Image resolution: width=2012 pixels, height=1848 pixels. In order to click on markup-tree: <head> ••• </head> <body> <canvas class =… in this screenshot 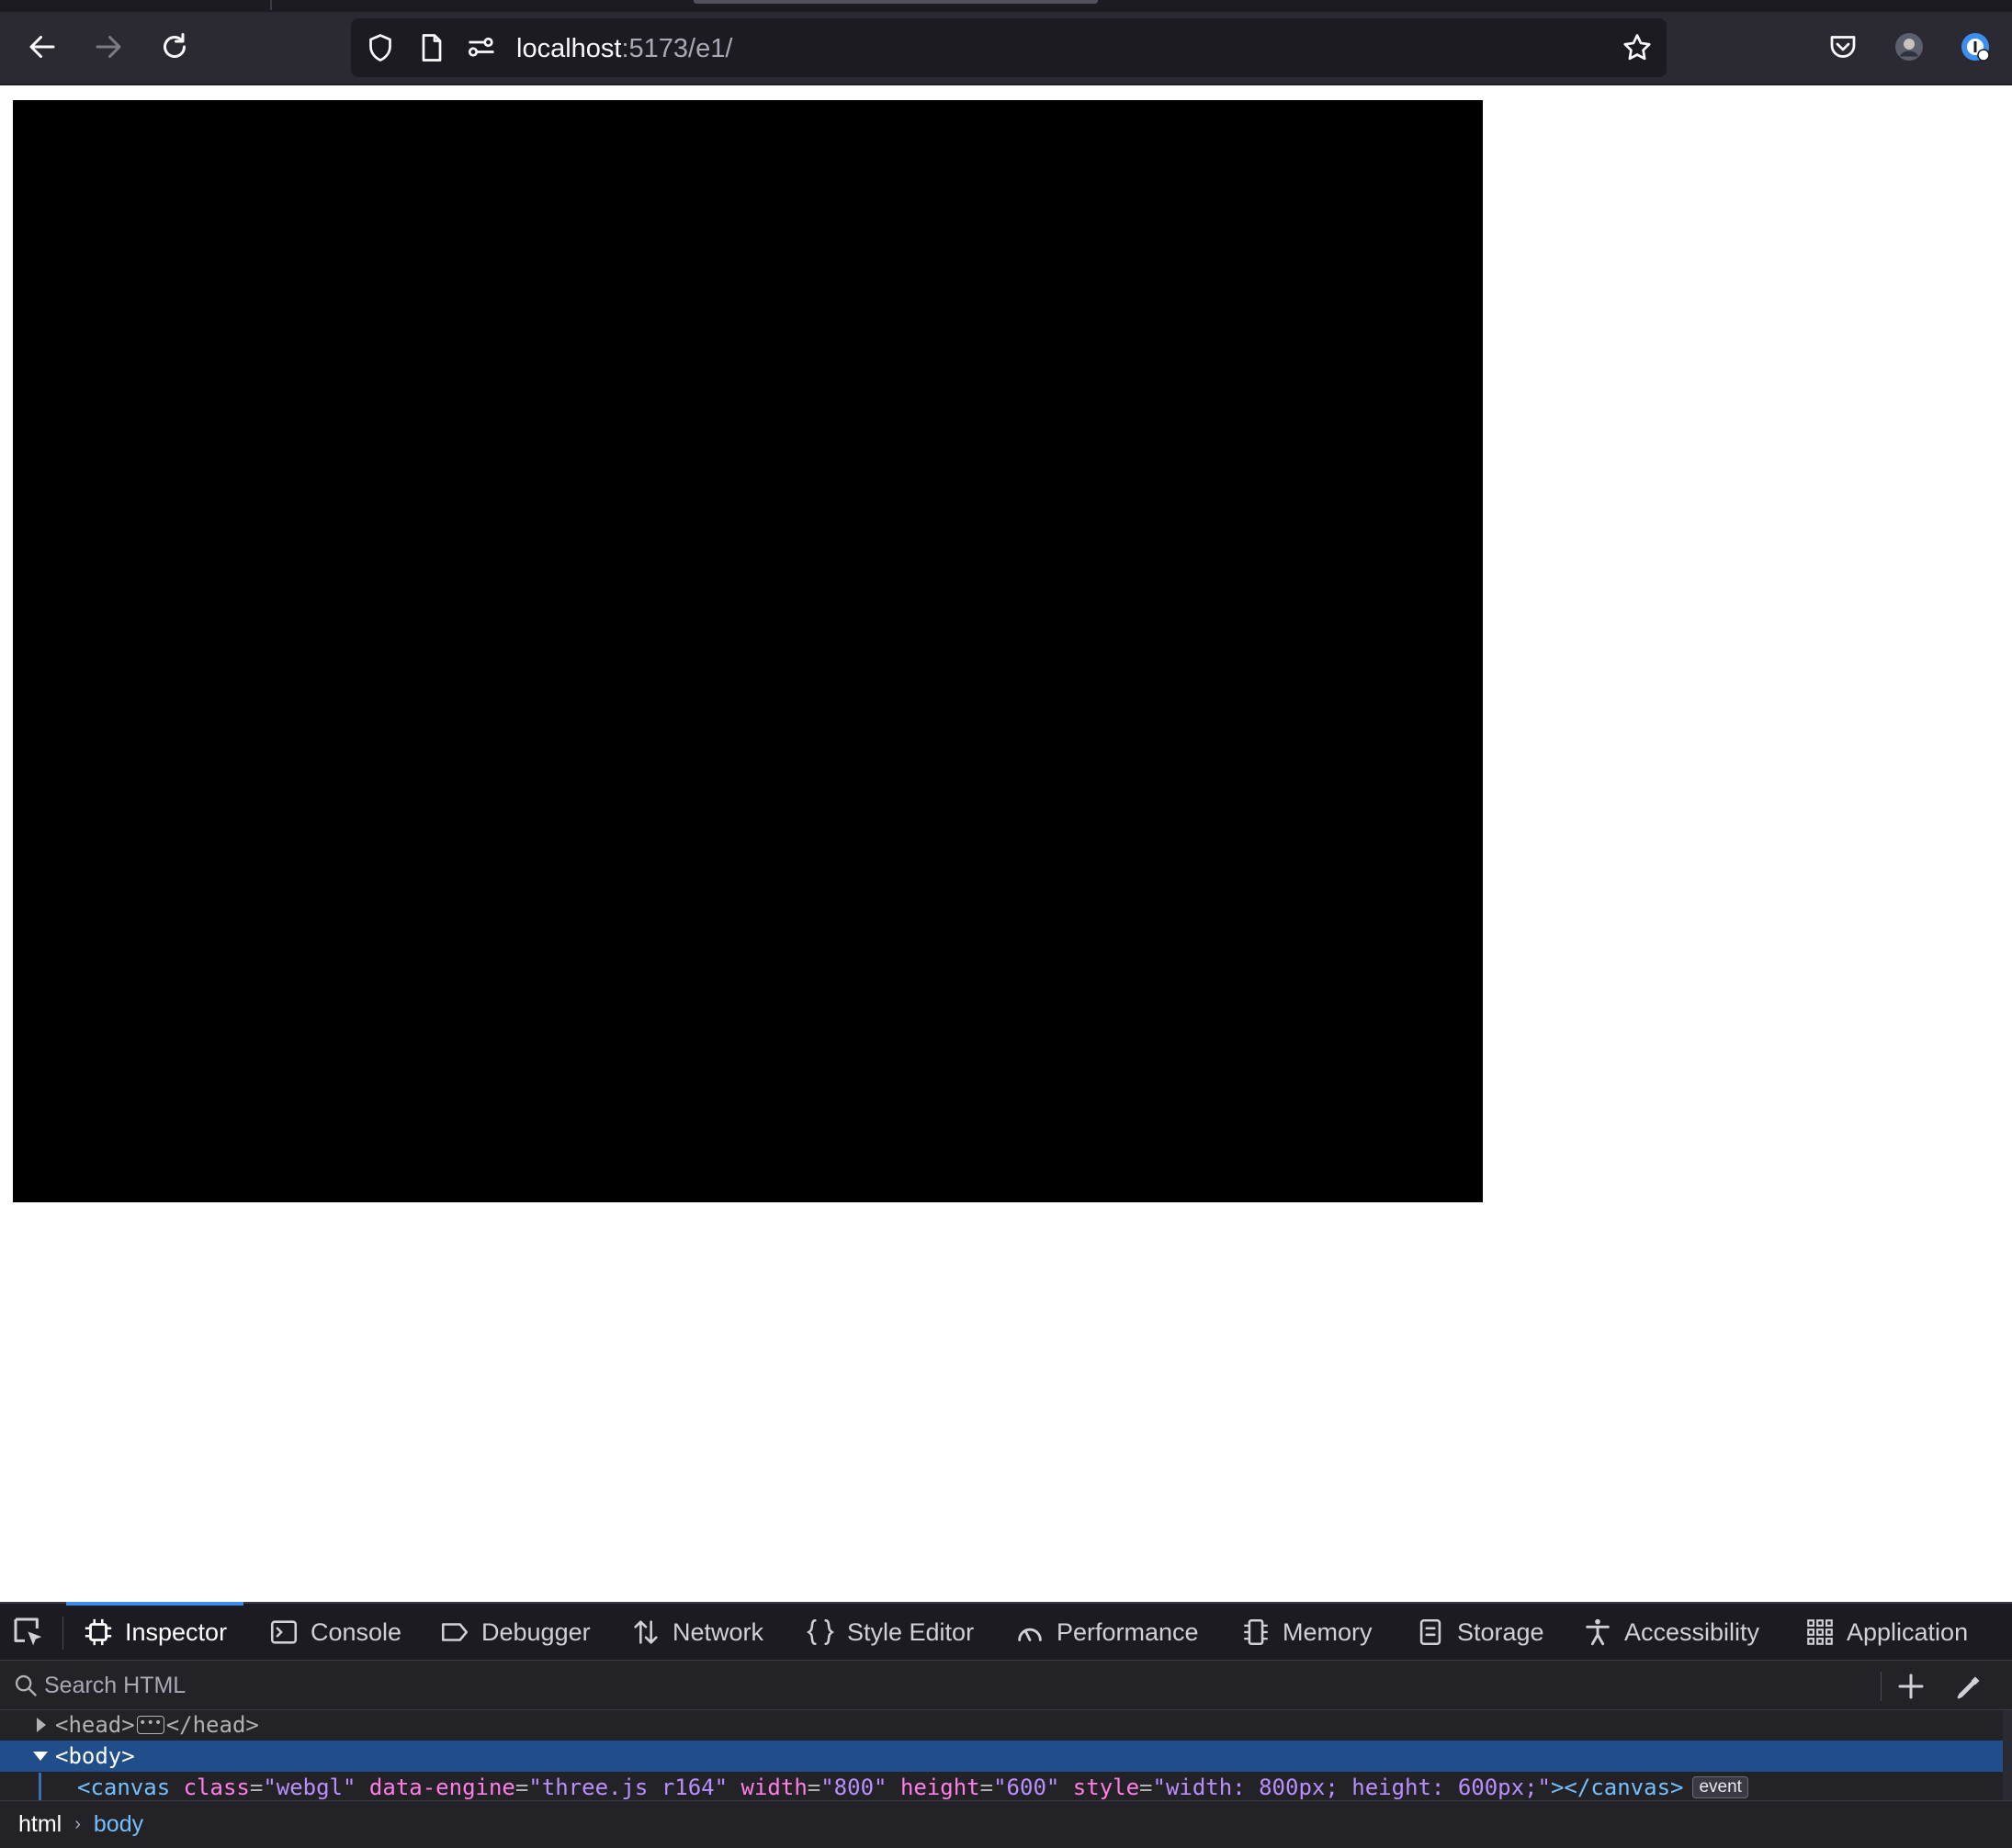, I will do `click(1001, 1756)`.